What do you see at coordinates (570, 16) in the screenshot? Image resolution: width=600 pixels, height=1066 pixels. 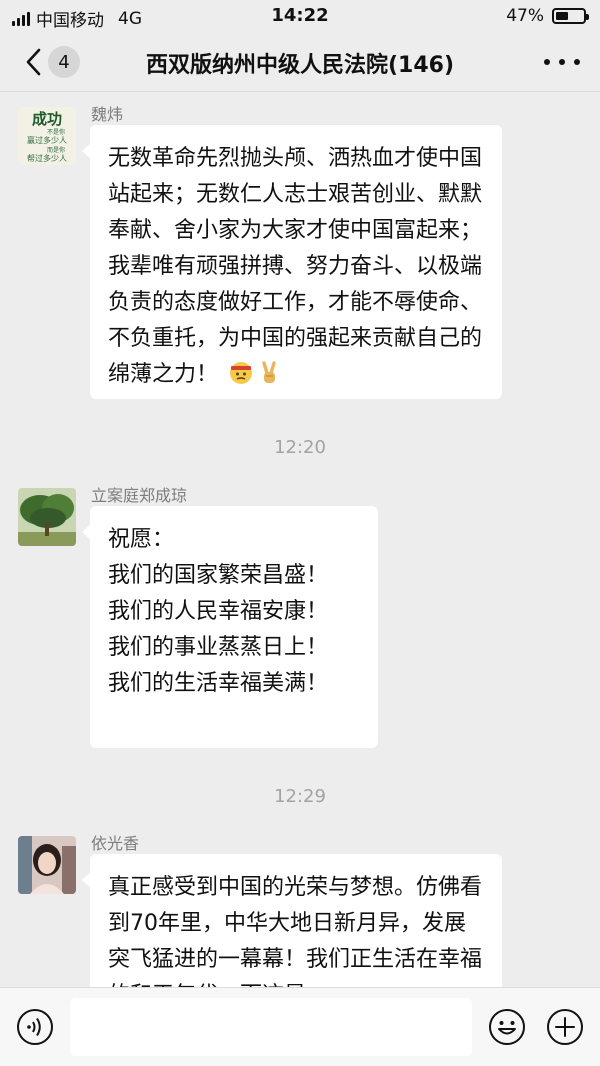 I see `battery-icon` at bounding box center [570, 16].